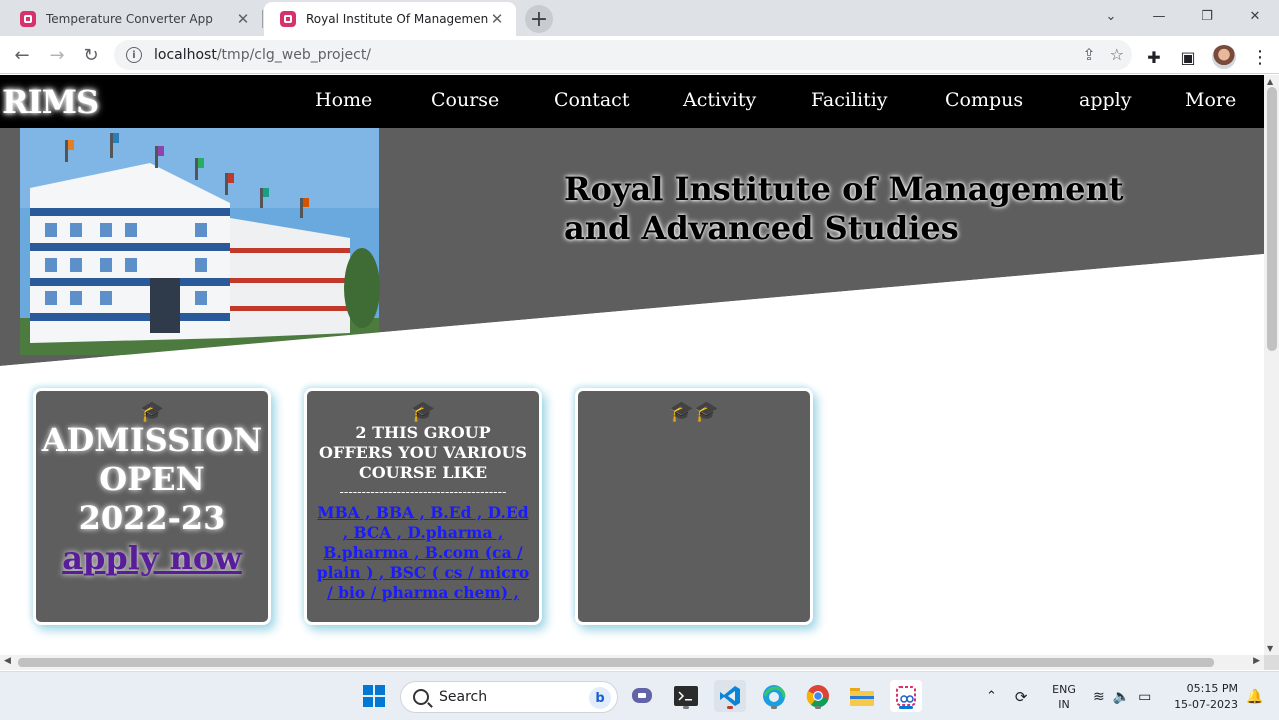 Image resolution: width=1279 pixels, height=720 pixels. I want to click on scroll-right-arrow-icon: ▶, so click(1256, 661).